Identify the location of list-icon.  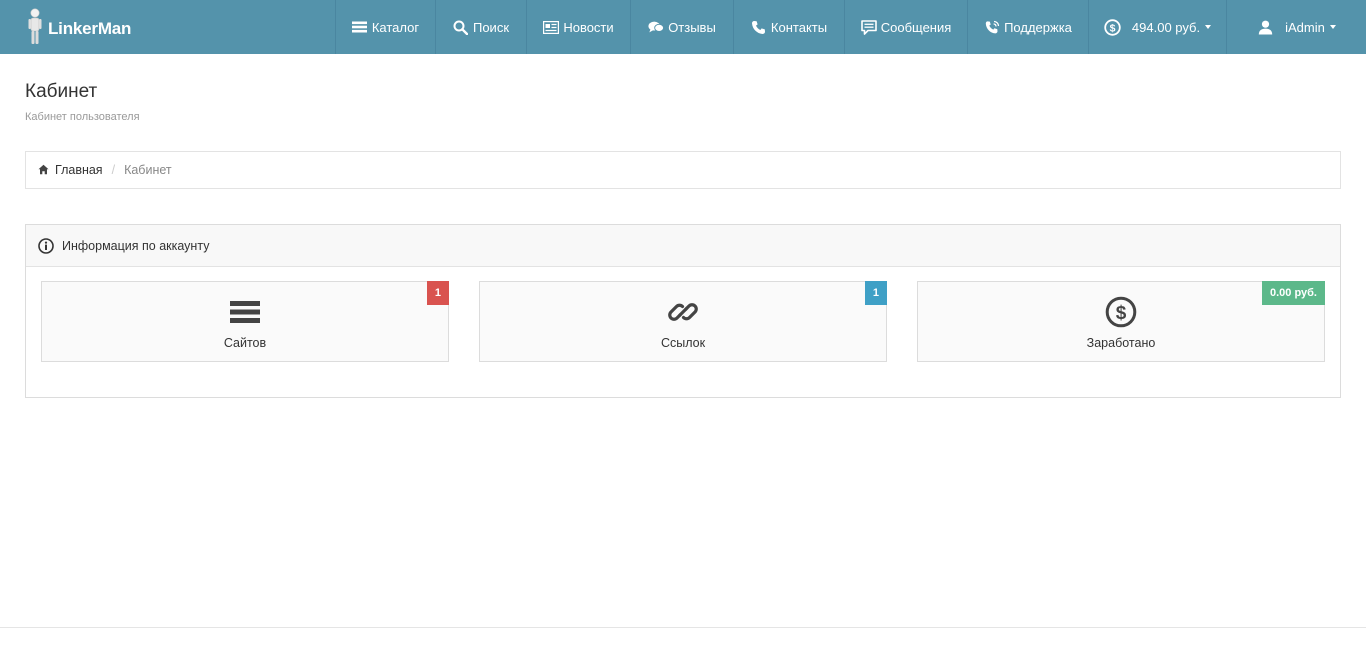
(245, 312).